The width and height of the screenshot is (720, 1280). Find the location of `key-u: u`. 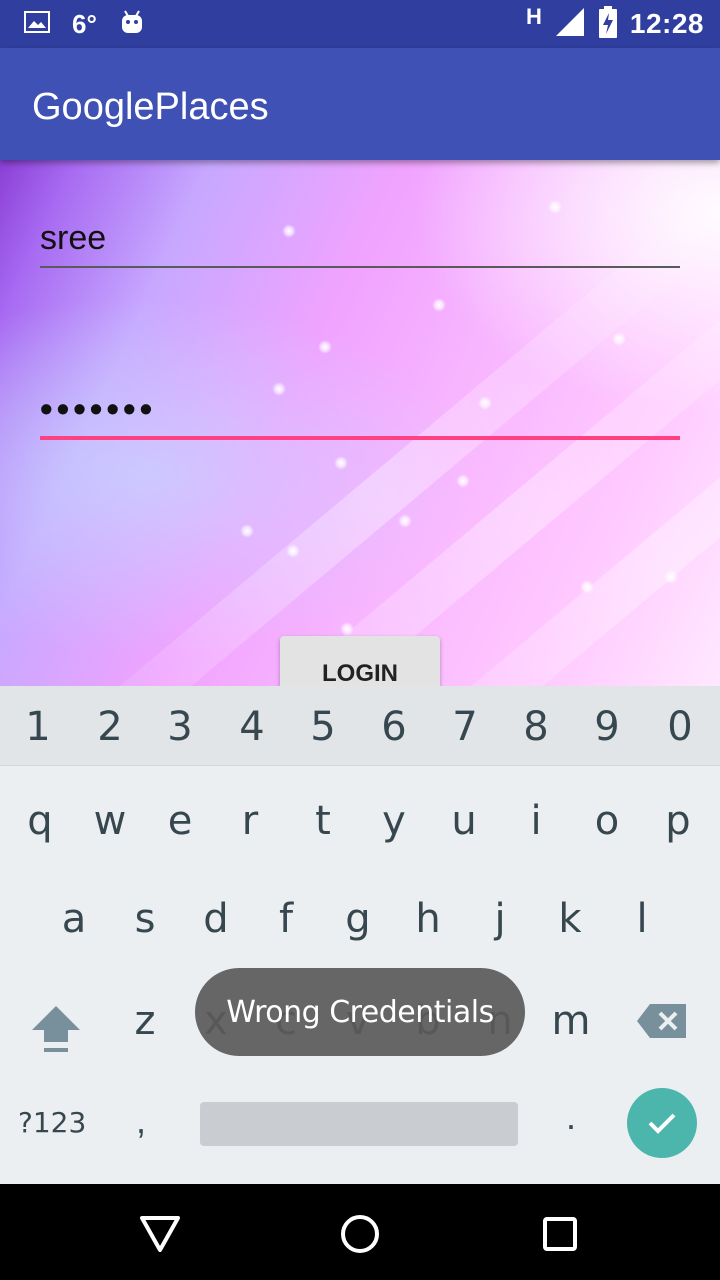

key-u: u is located at coordinates (464, 821).